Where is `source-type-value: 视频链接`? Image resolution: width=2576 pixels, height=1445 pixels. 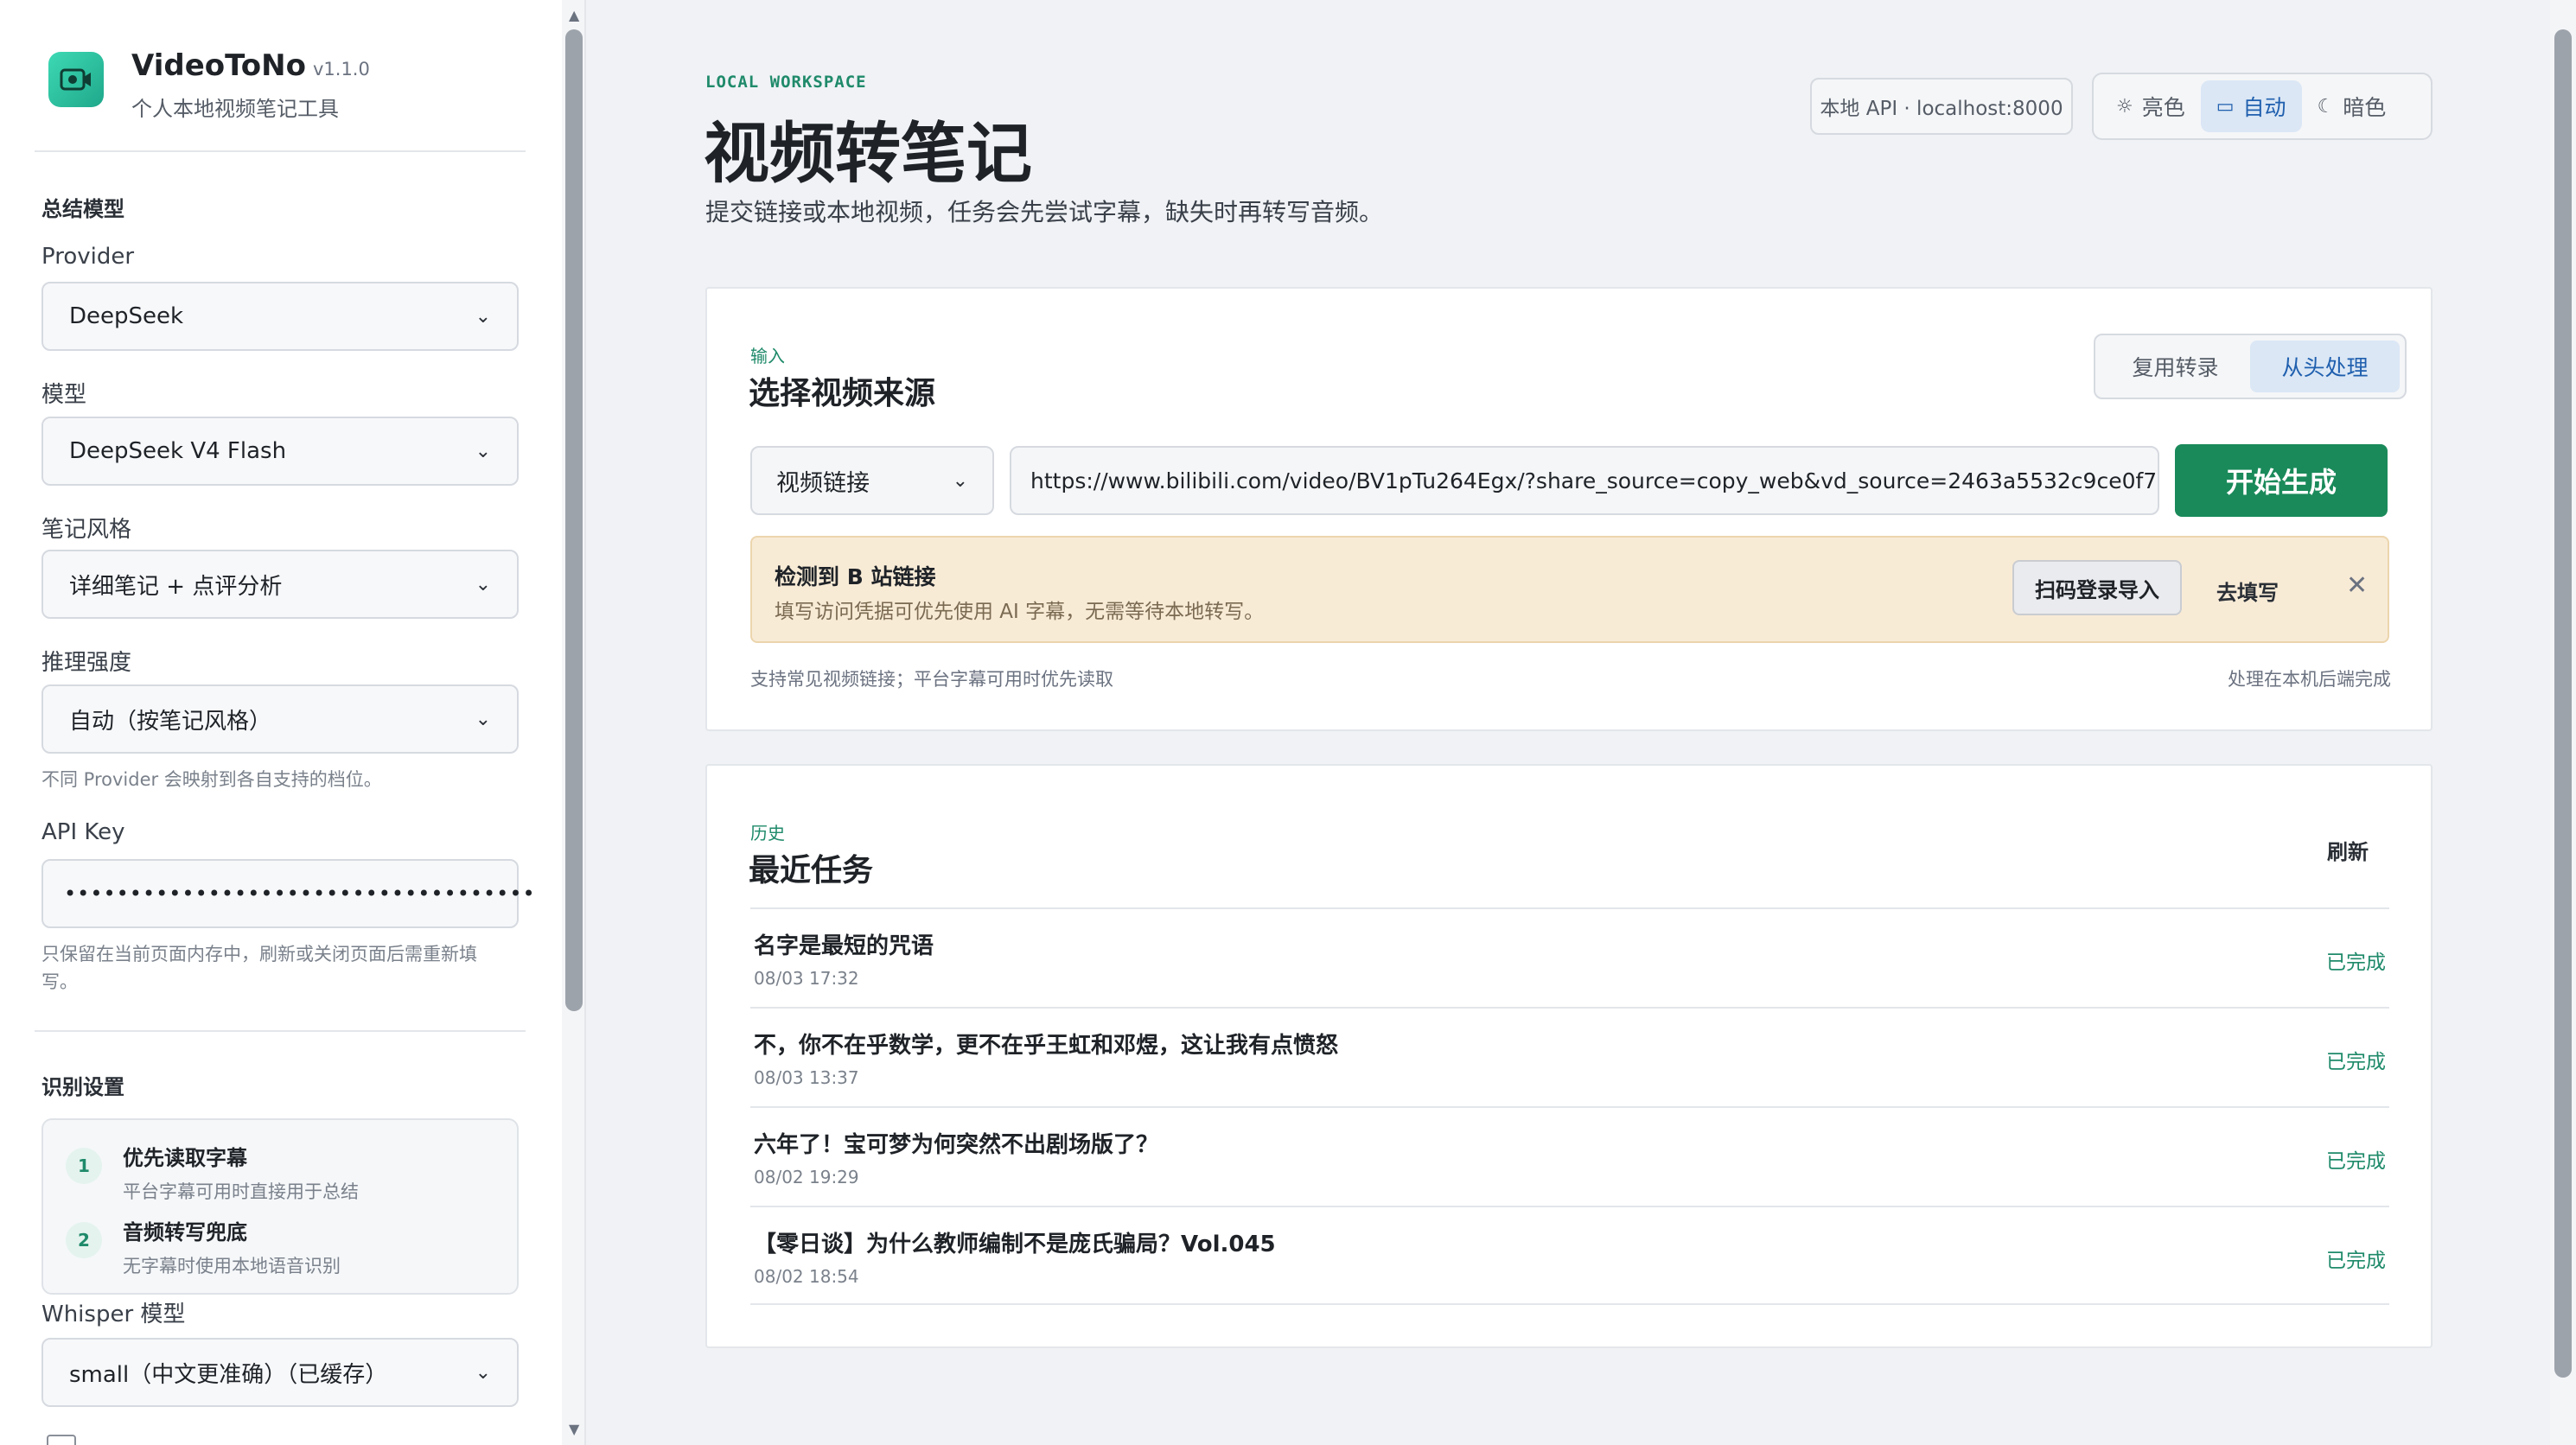 source-type-value: 视频链接 is located at coordinates (823, 483).